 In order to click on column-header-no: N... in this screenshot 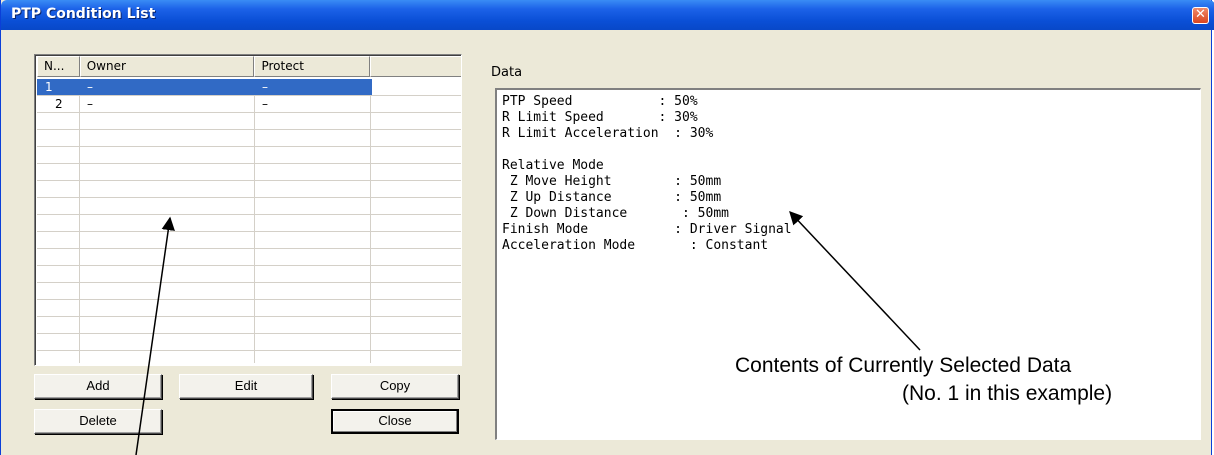, I will do `click(58, 66)`.